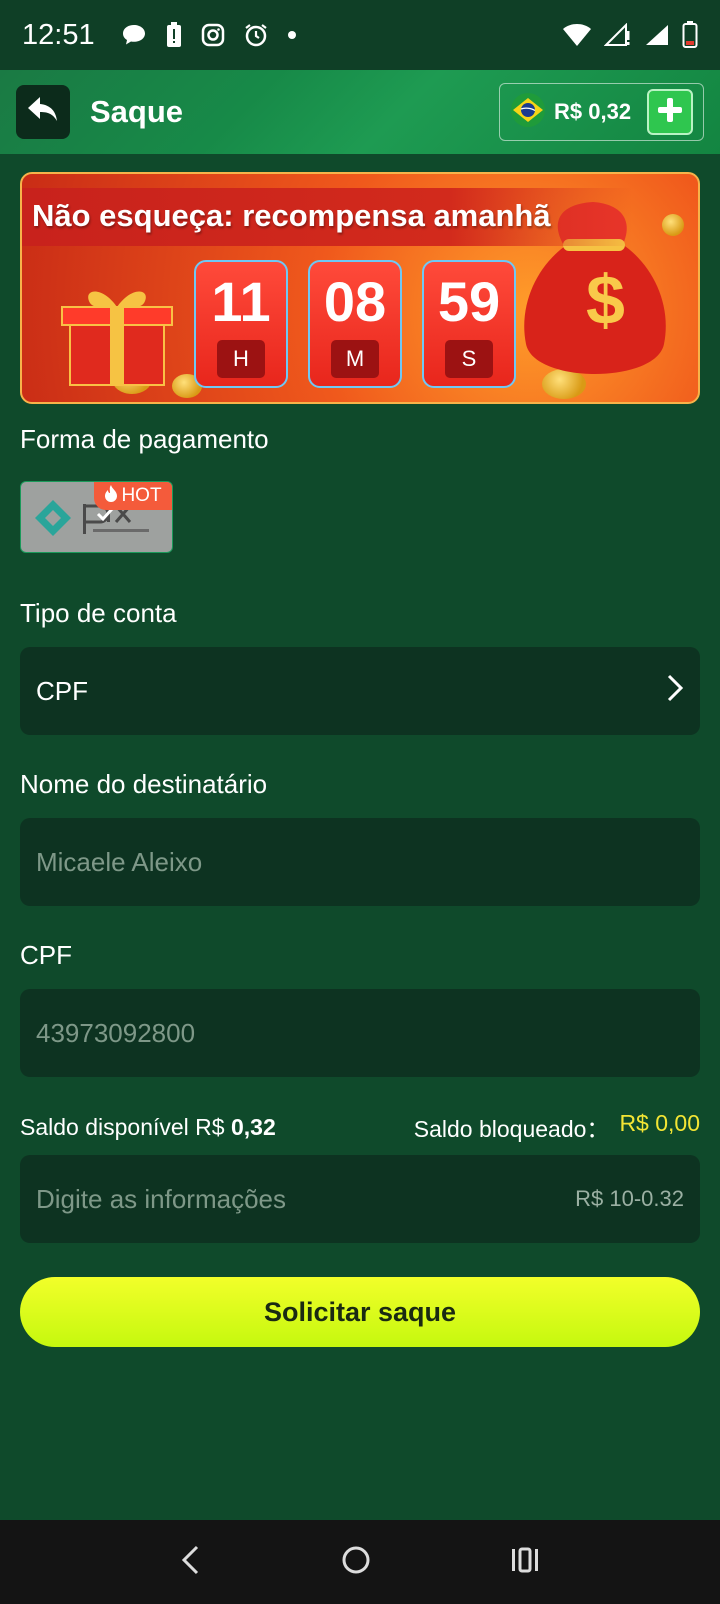 The height and width of the screenshot is (1604, 720). Describe the element at coordinates (141, 495) in the screenshot. I see `hot-badge-label: HOT` at that location.